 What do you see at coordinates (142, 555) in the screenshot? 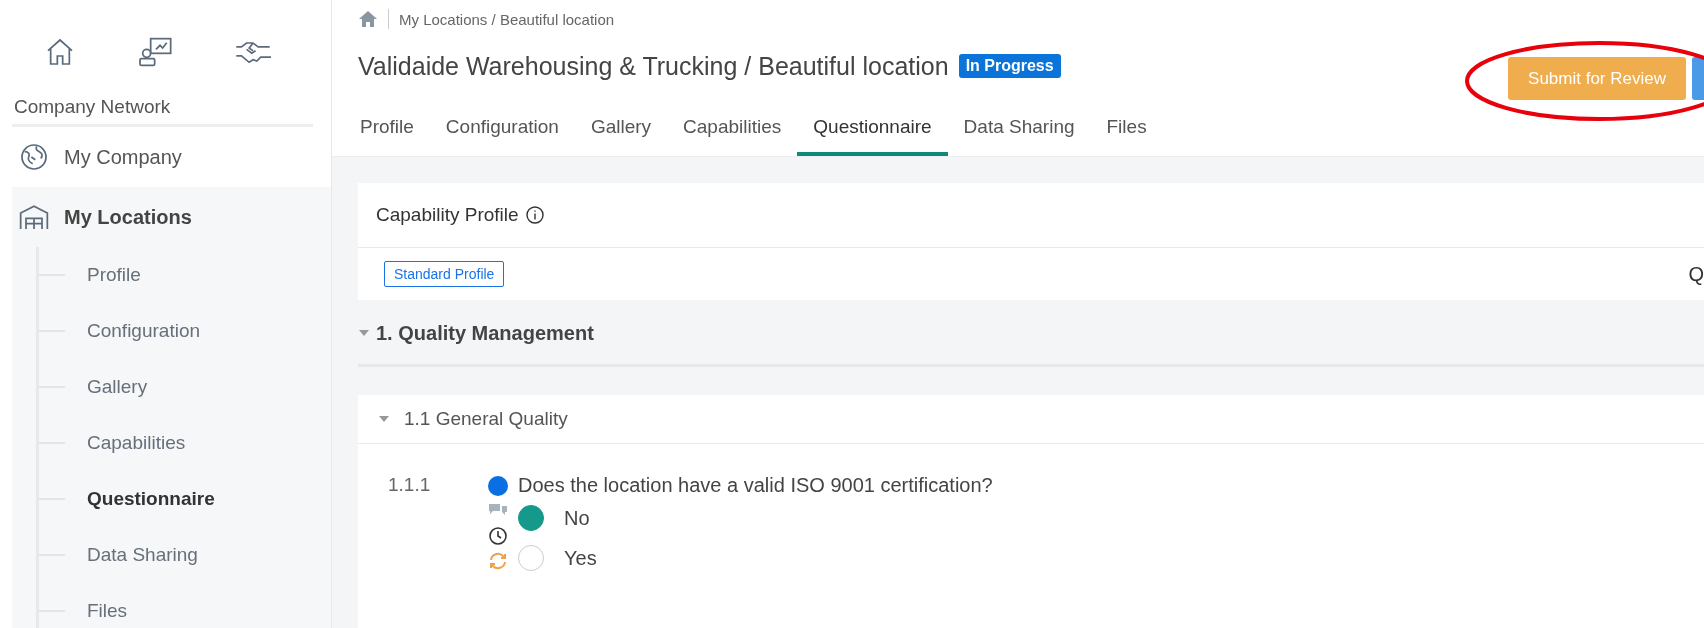
I see `sidebar-subitem: Data Sharing` at bounding box center [142, 555].